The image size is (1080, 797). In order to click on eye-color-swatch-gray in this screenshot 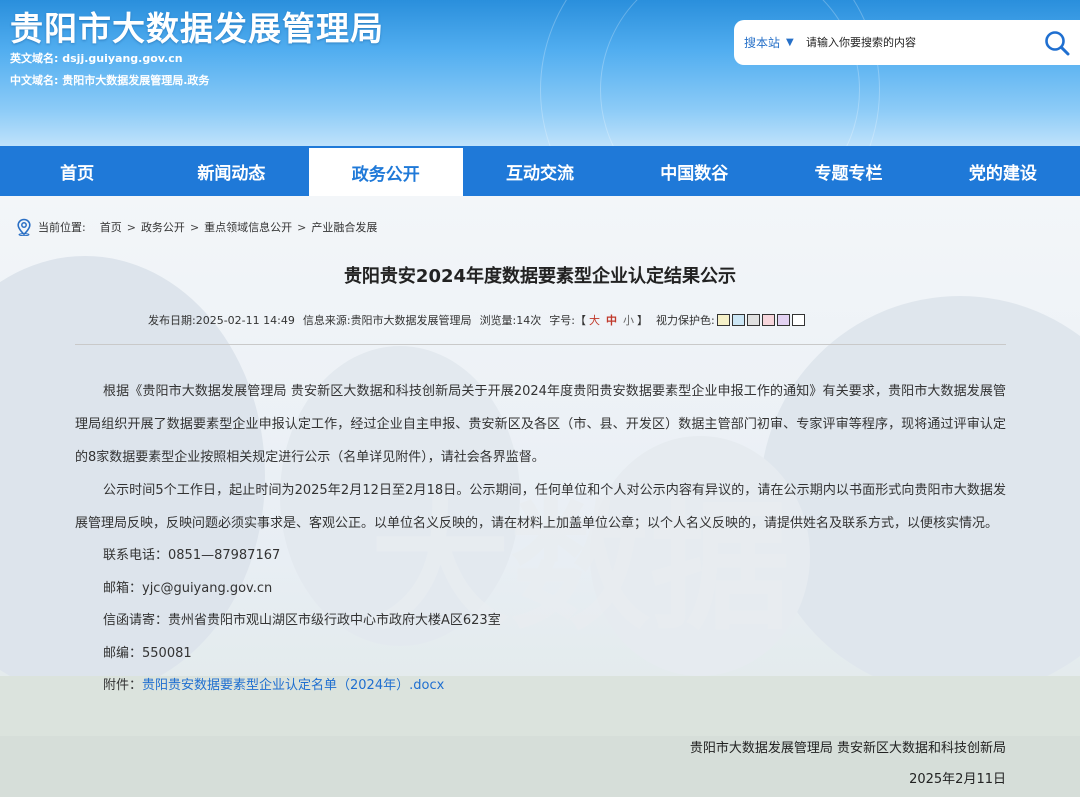, I will do `click(753, 320)`.